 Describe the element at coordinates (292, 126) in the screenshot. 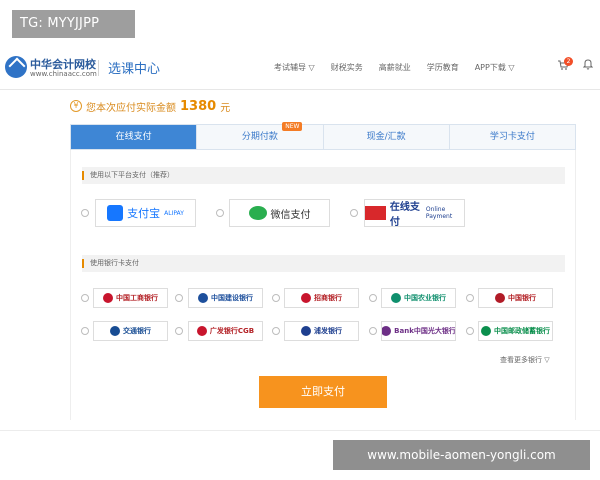

I see `new-badge: NEW` at that location.